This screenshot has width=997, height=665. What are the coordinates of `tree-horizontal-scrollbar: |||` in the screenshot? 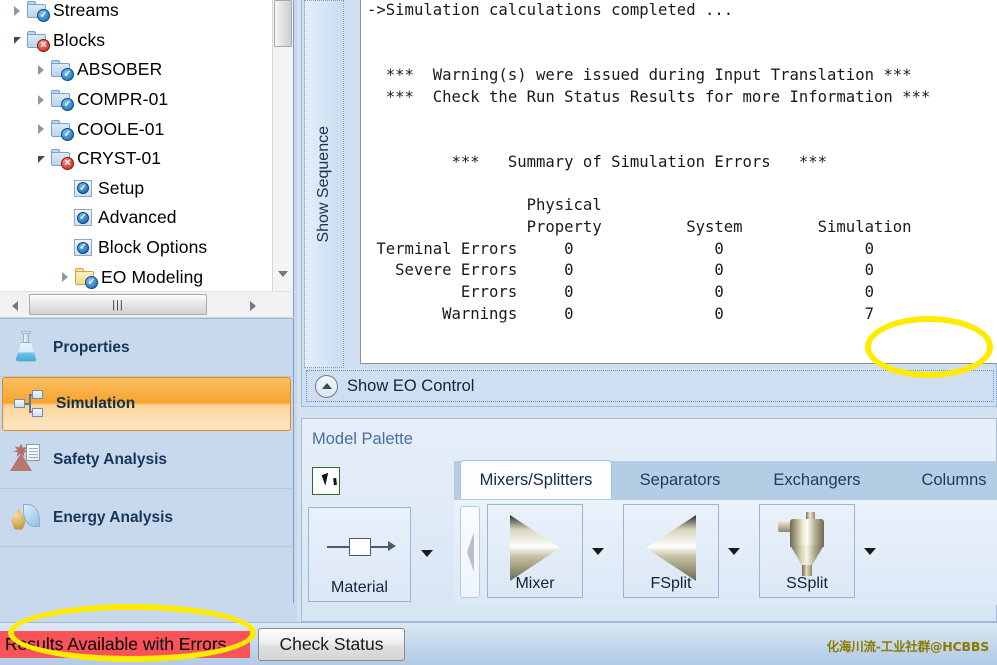 It's located at (147, 304).